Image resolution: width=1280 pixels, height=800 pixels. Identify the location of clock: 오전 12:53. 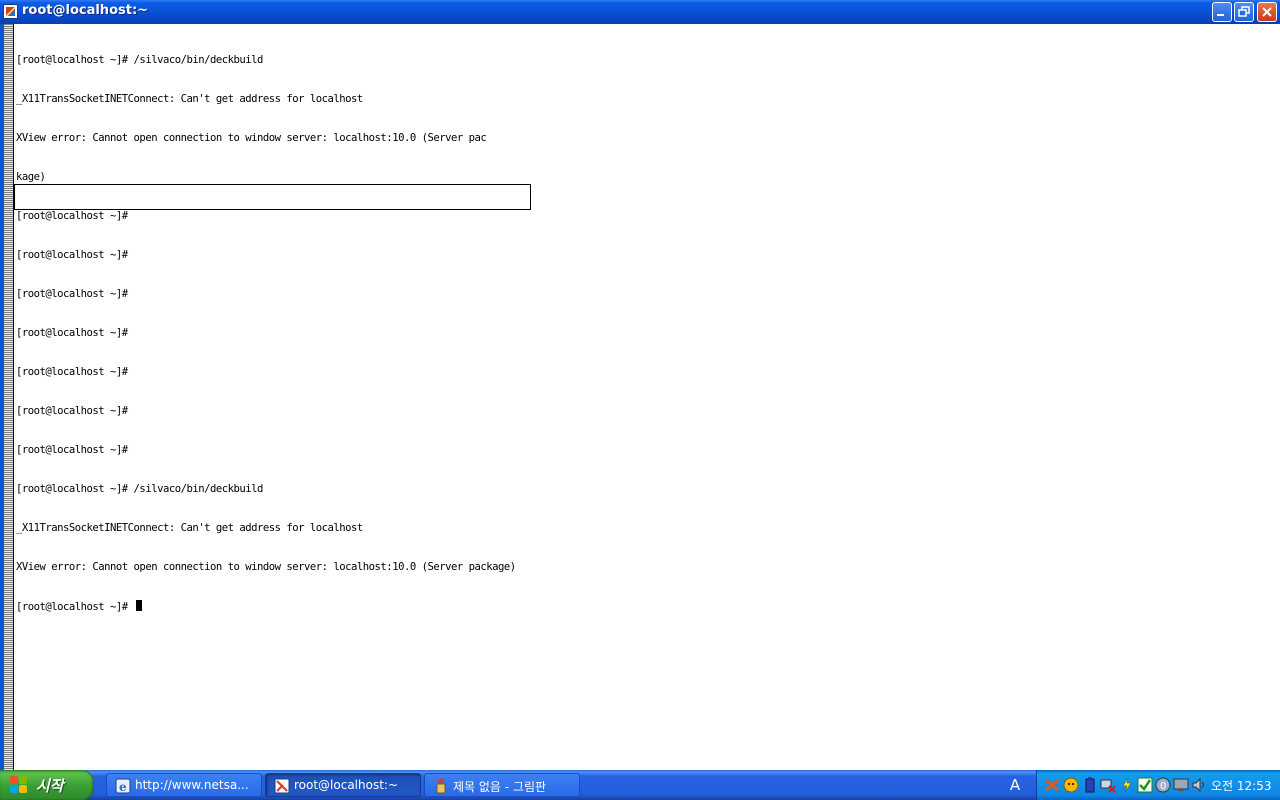
(1241, 785).